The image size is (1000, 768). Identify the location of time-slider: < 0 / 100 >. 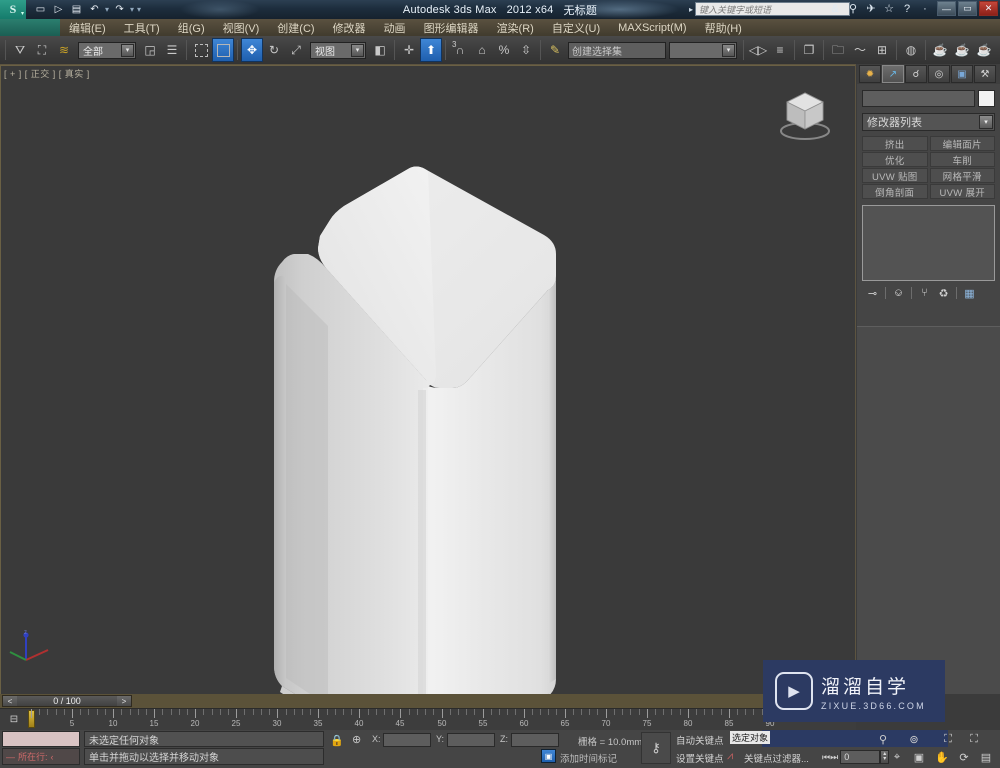
(67, 701).